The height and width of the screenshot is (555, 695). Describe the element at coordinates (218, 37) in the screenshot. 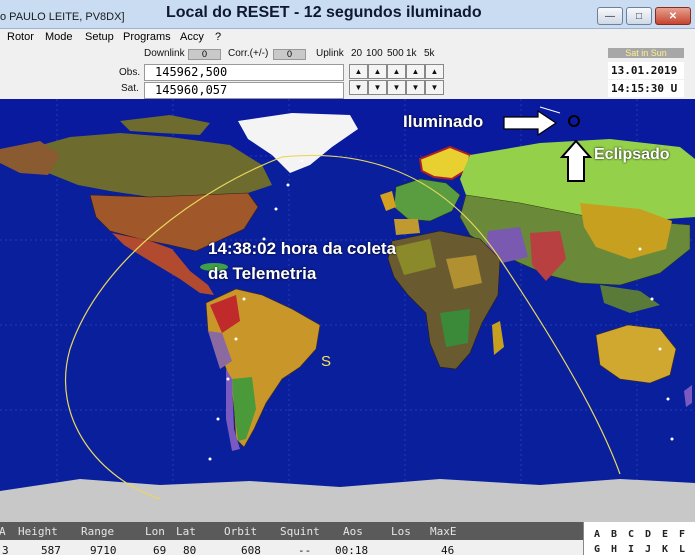

I see `menu-item-help: ?` at that location.